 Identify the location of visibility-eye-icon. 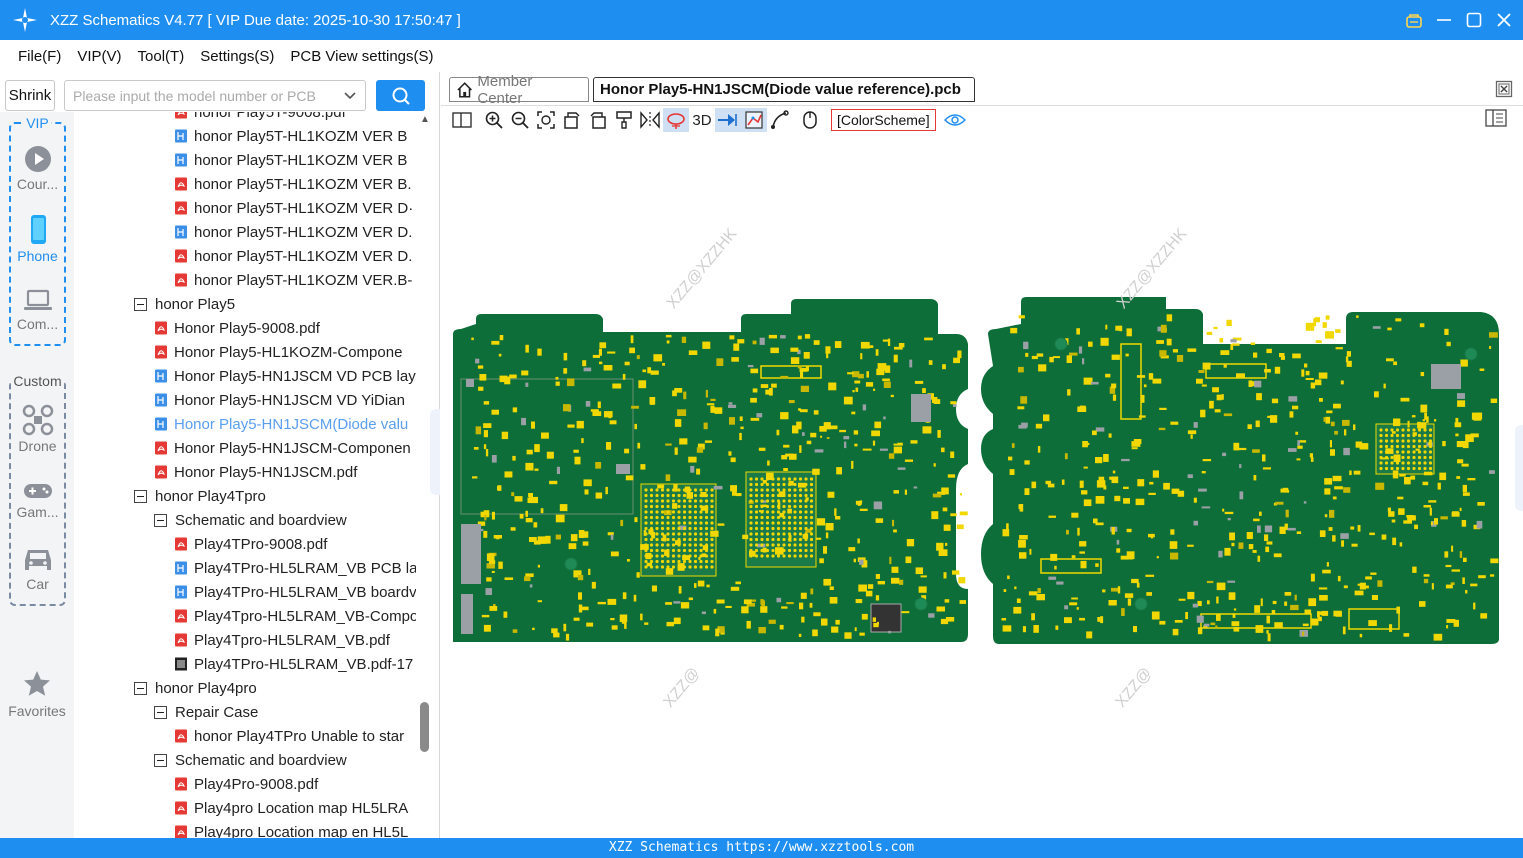
(955, 120).